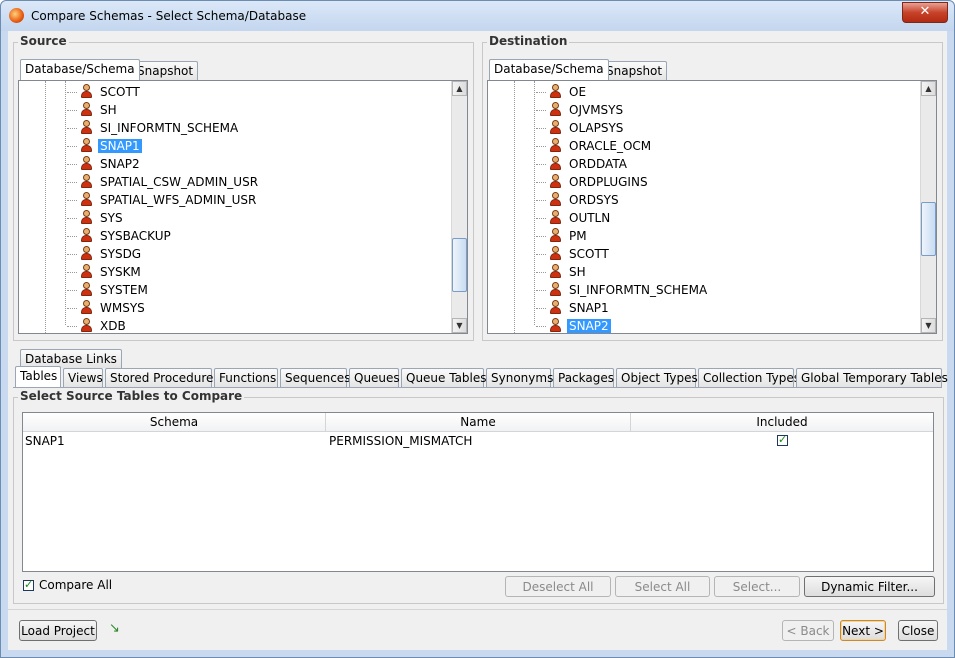 Image resolution: width=955 pixels, height=658 pixels. Describe the element at coordinates (782, 422) in the screenshot. I see `column-header-included: Included` at that location.